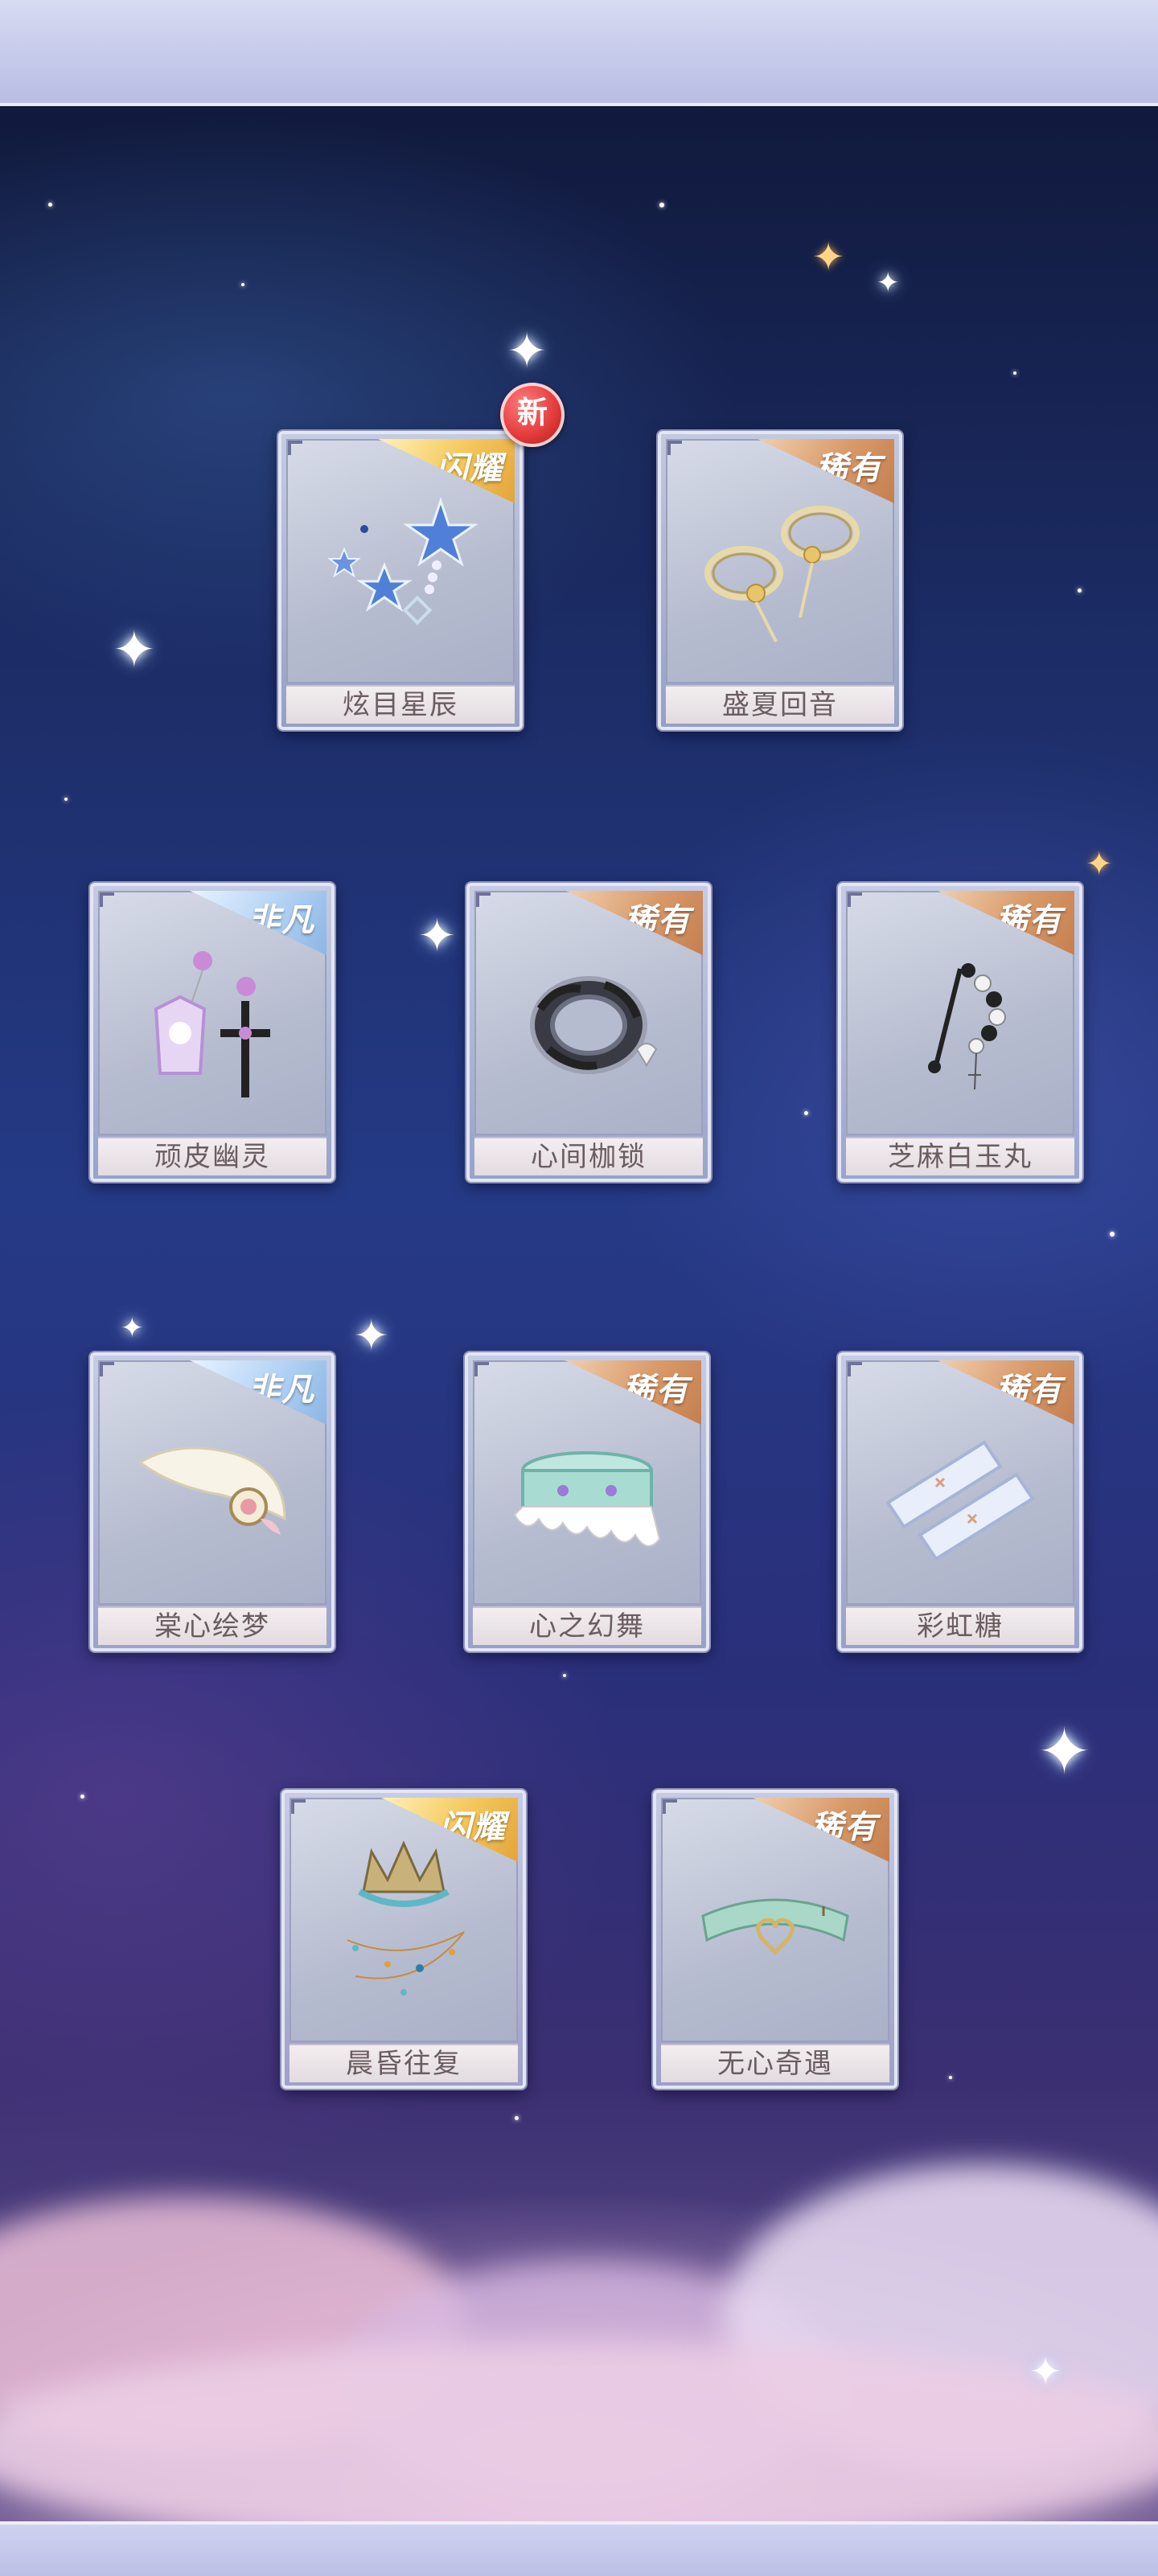  I want to click on item-card: 稀有 无心奇遇, so click(775, 1939).